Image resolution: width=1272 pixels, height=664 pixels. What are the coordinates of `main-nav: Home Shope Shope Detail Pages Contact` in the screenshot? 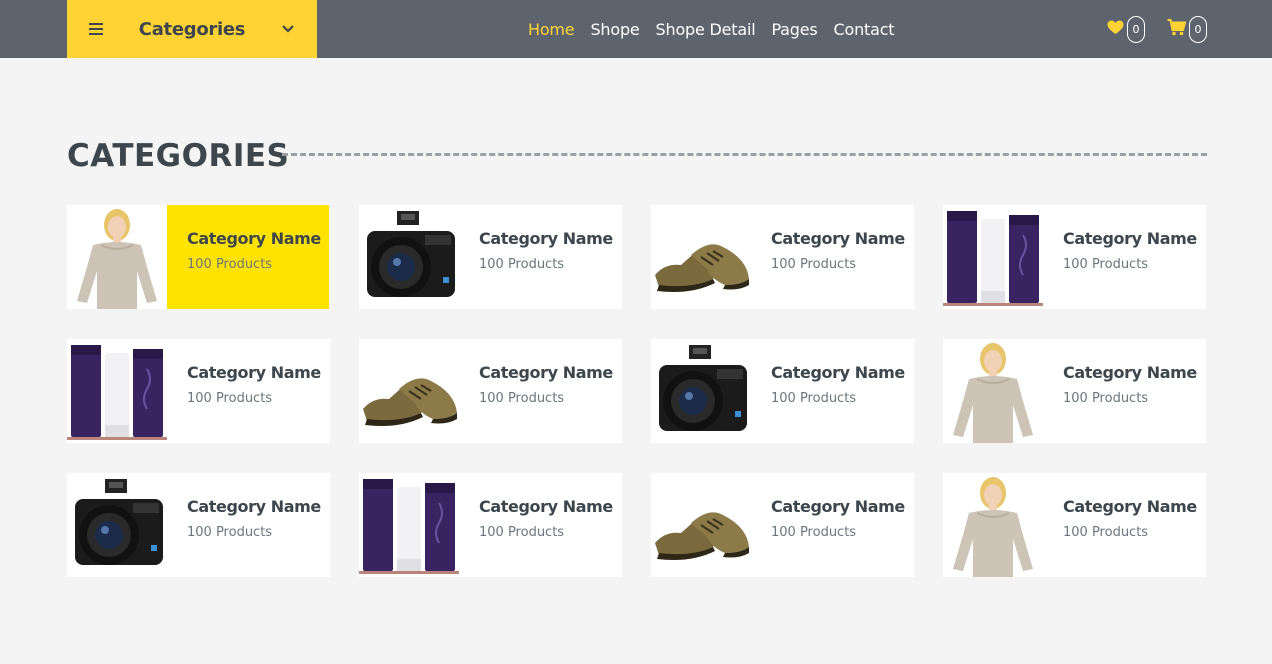 It's located at (711, 29).